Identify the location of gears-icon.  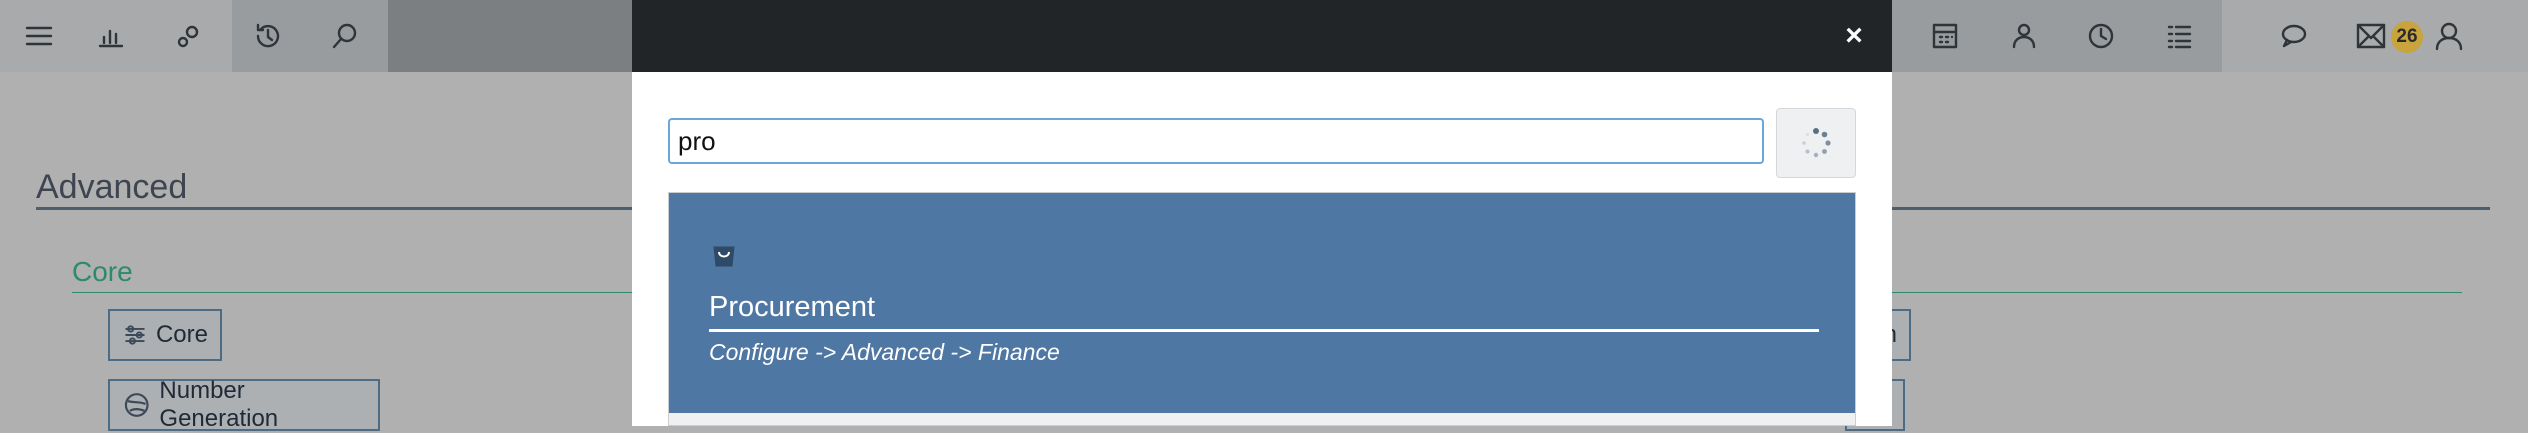
(188, 36).